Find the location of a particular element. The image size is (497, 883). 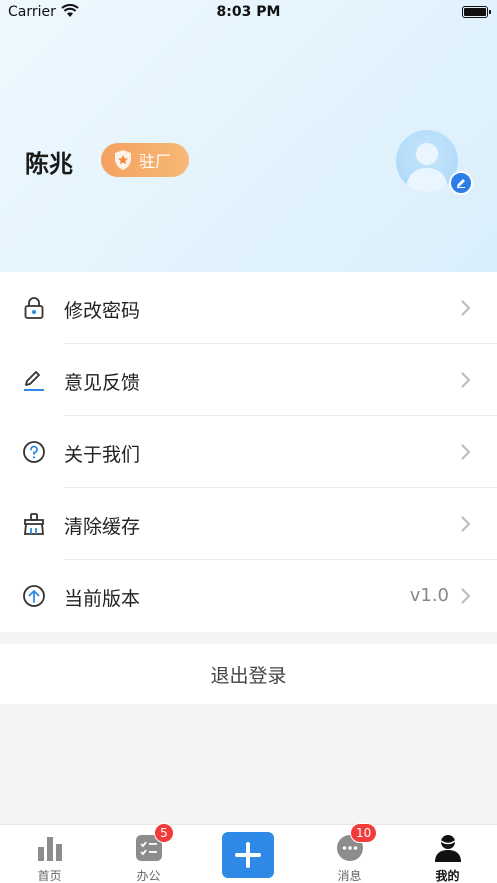

menu-item-current-version: 当前版本 v1.0 is located at coordinates (248, 596).